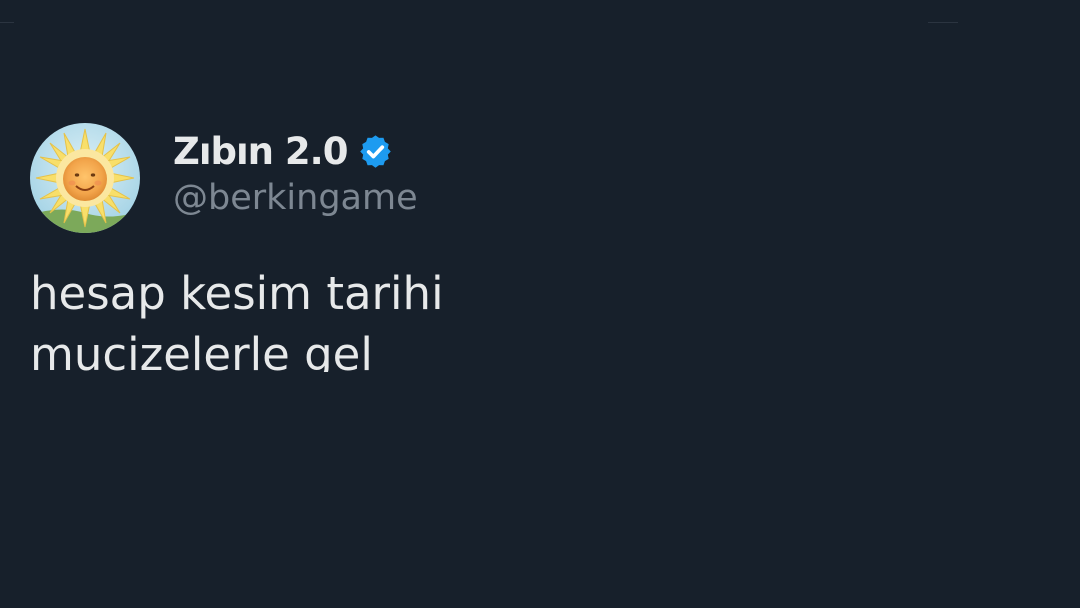 This screenshot has height=608, width=1080. I want to click on top-left-divider, so click(7, 22).